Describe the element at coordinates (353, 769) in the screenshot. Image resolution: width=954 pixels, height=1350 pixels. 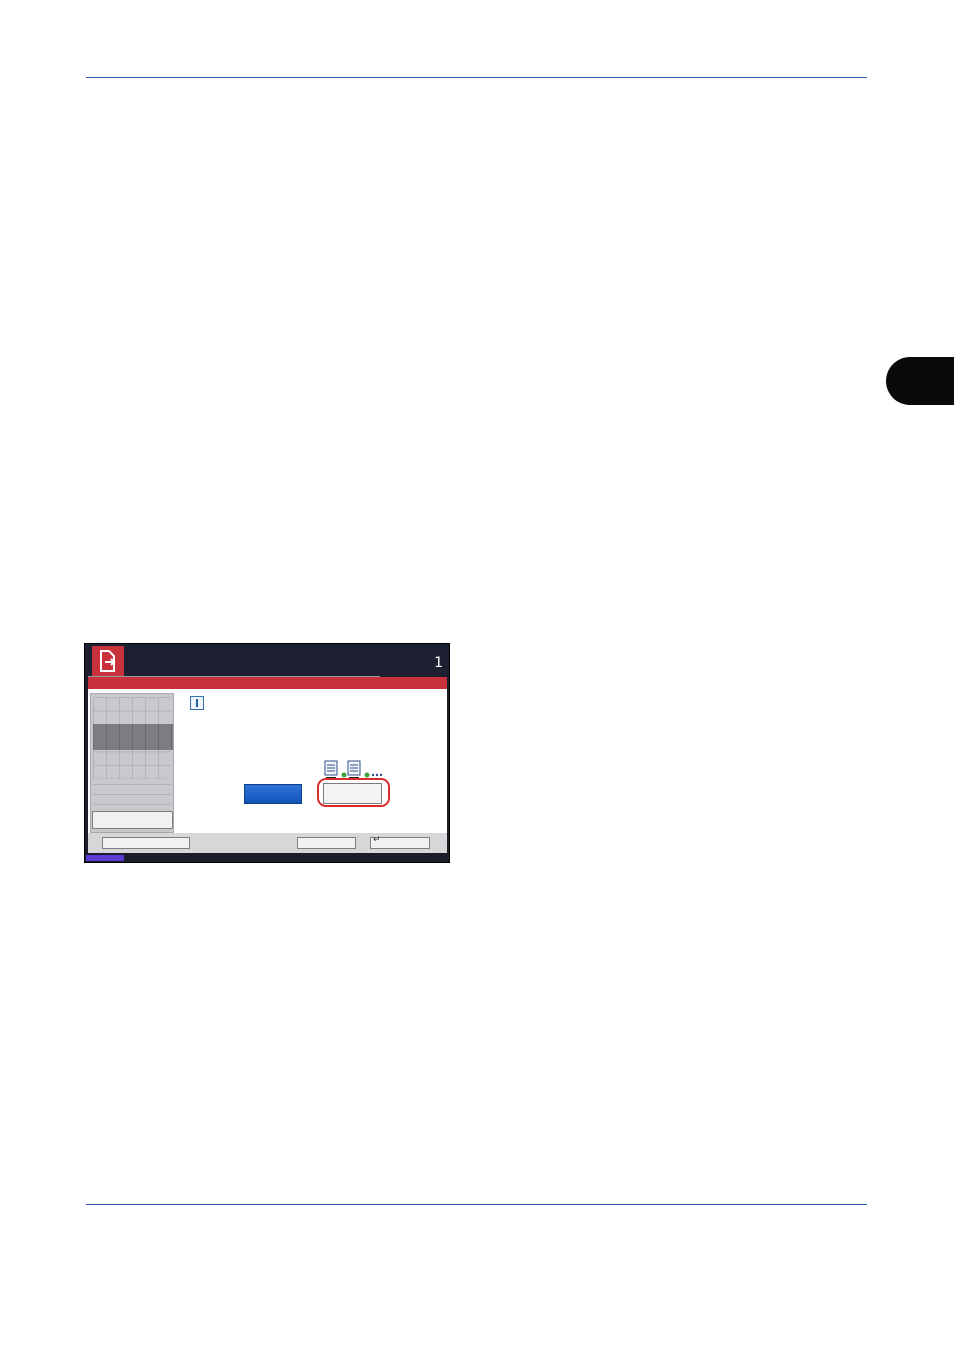
I see `continuous-scan-icon` at that location.